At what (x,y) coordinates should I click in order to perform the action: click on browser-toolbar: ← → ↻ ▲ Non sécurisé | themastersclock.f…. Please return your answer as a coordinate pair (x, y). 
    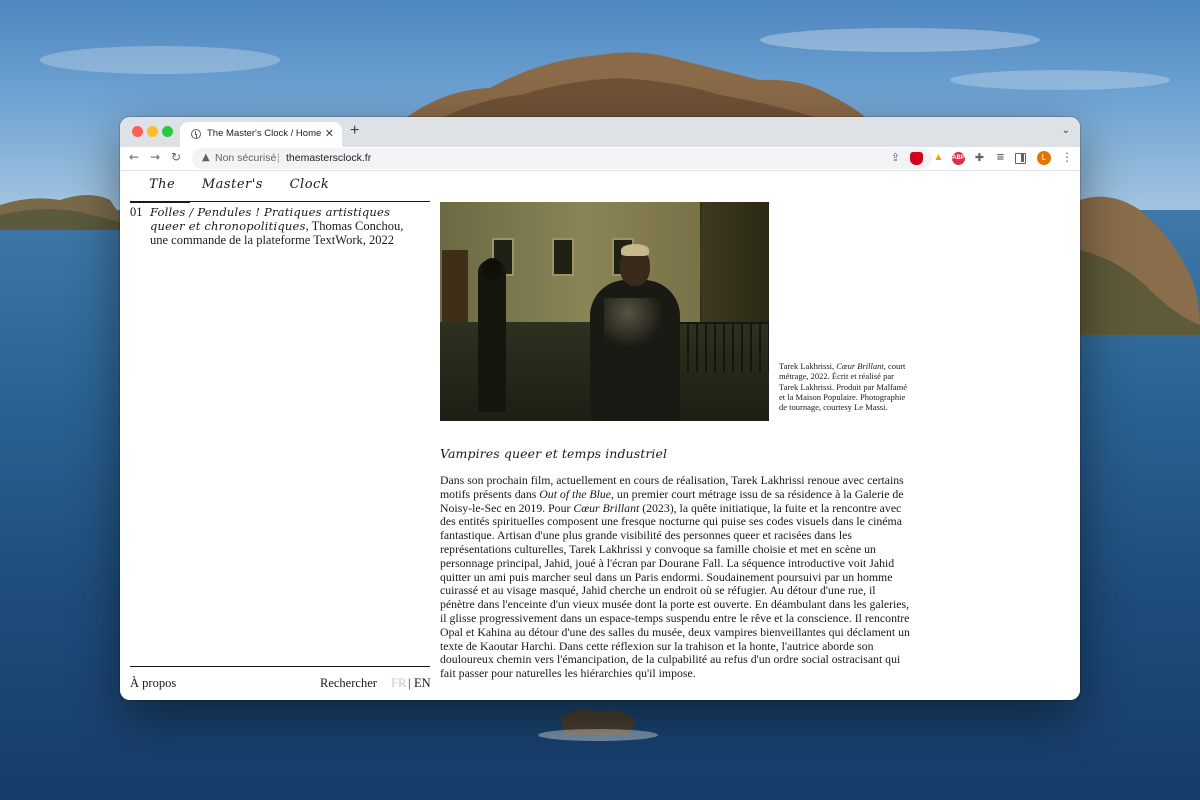
    Looking at the image, I should click on (600, 159).